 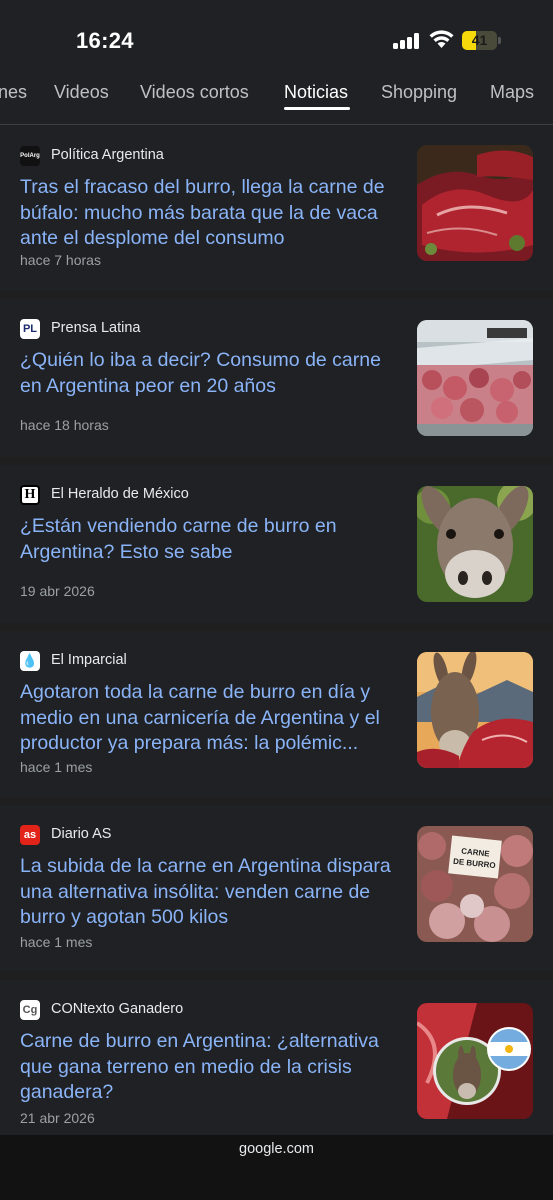 I want to click on url-display: google.com, so click(x=276, y=1149).